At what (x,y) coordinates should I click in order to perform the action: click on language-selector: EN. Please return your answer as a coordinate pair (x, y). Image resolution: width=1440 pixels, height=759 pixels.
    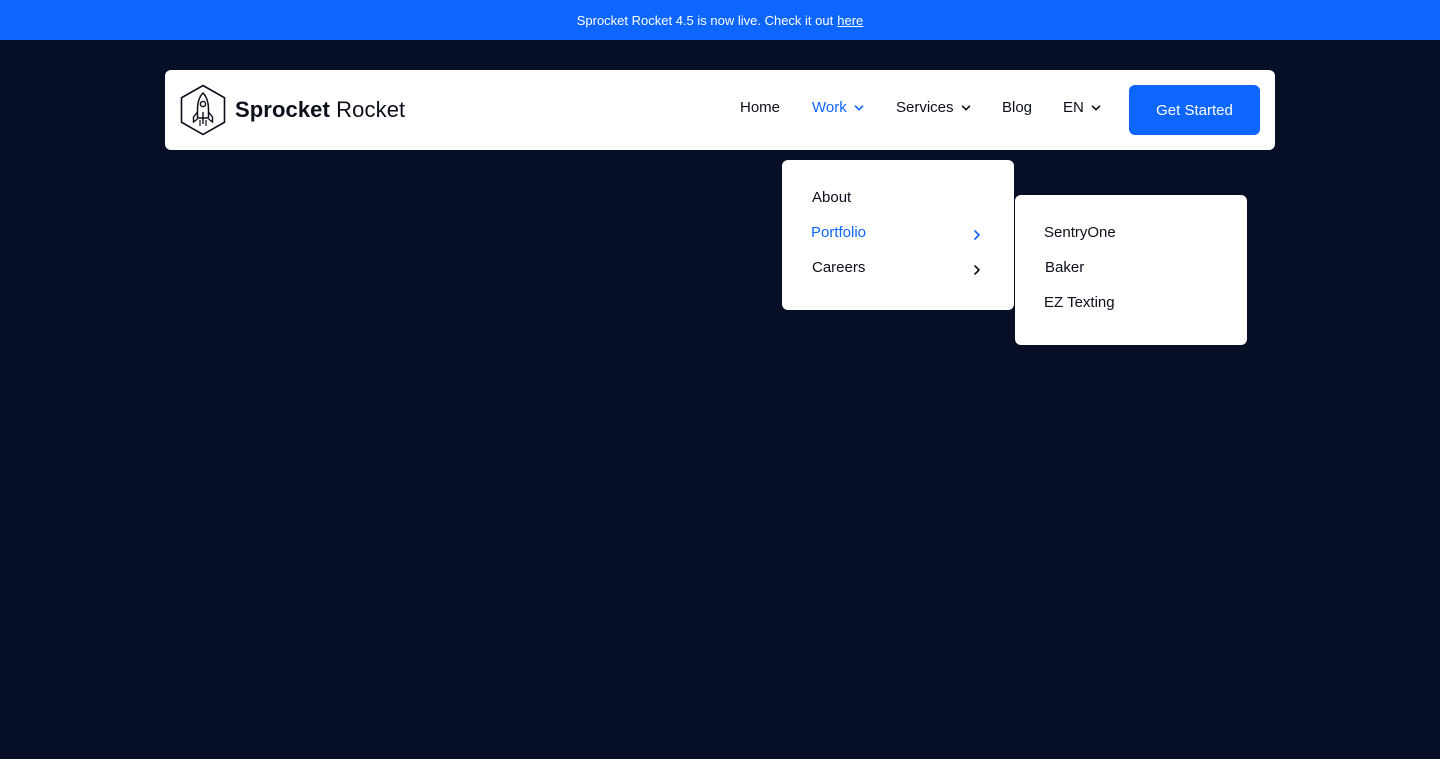
    Looking at the image, I should click on (1082, 107).